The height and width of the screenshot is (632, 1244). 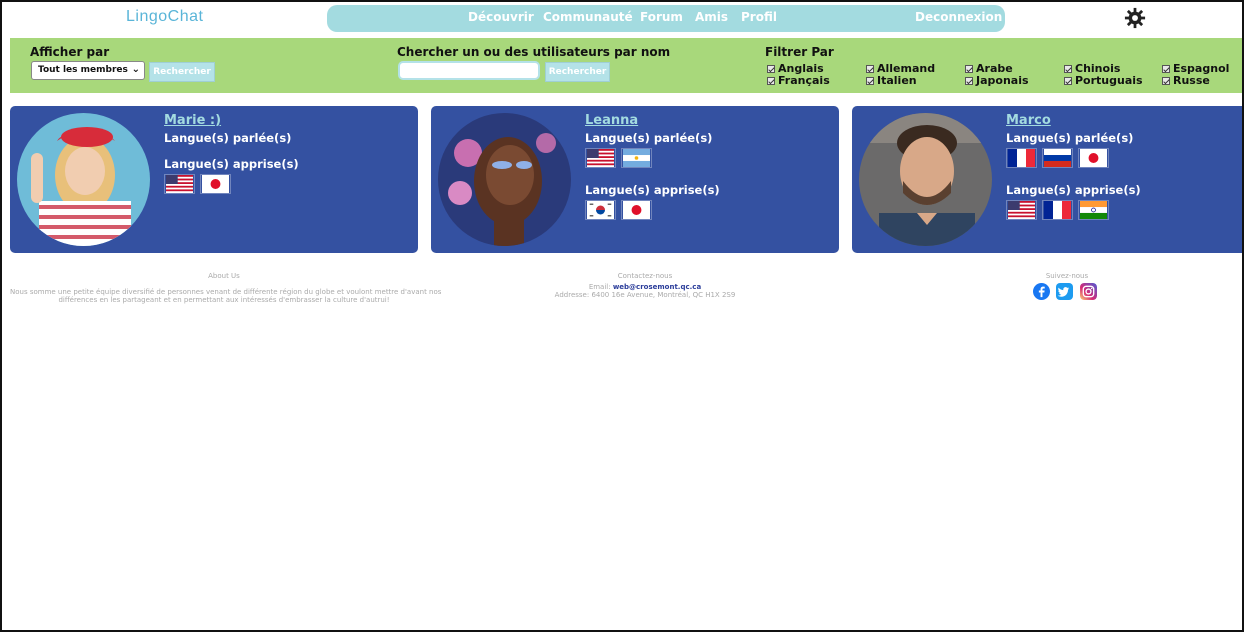 What do you see at coordinates (135, 69) in the screenshot?
I see `chevron-down-icon: ⌄` at bounding box center [135, 69].